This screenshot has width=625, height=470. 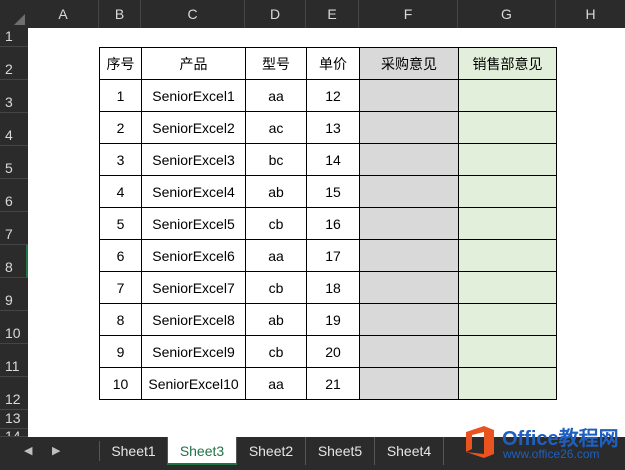 I want to click on cell-model: bc, so click(x=276, y=159).